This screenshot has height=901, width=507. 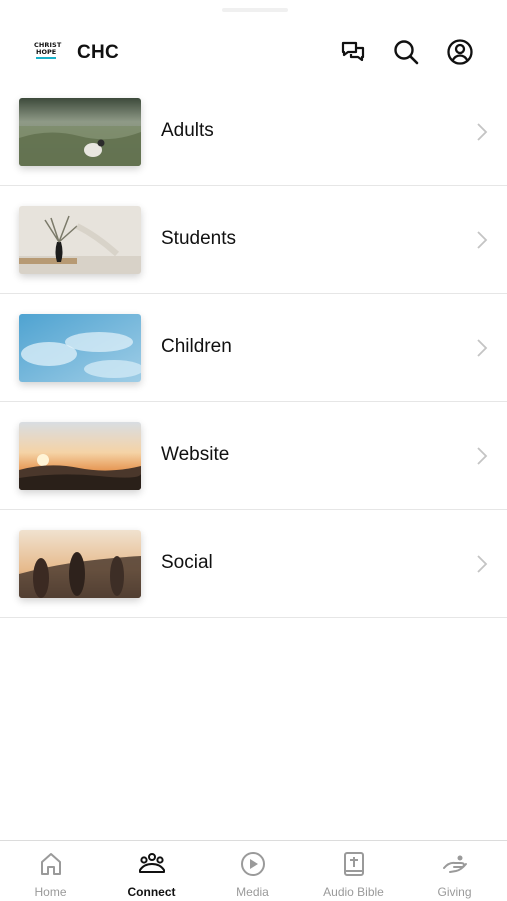 I want to click on profile-icon, so click(x=460, y=52).